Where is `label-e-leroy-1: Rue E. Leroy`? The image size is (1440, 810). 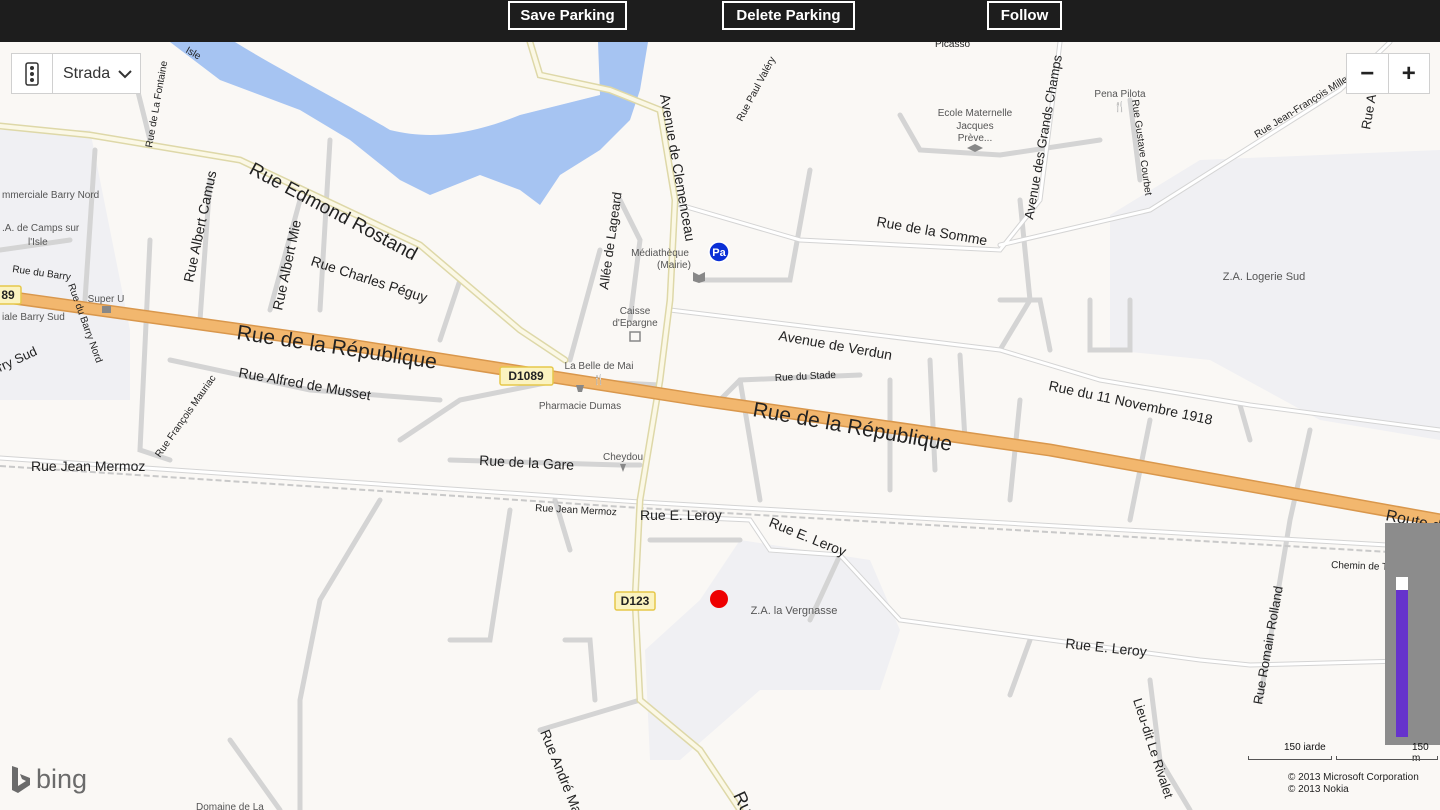 label-e-leroy-1: Rue E. Leroy is located at coordinates (681, 515).